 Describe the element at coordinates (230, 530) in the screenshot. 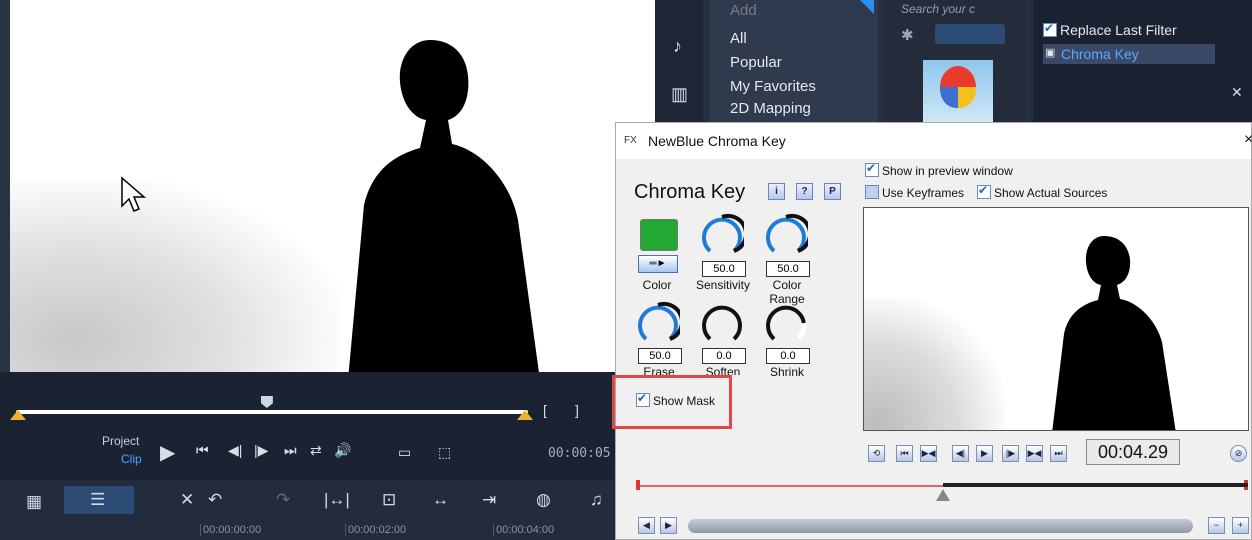

I see `ruler-mark-0: 00:00:00:00` at that location.